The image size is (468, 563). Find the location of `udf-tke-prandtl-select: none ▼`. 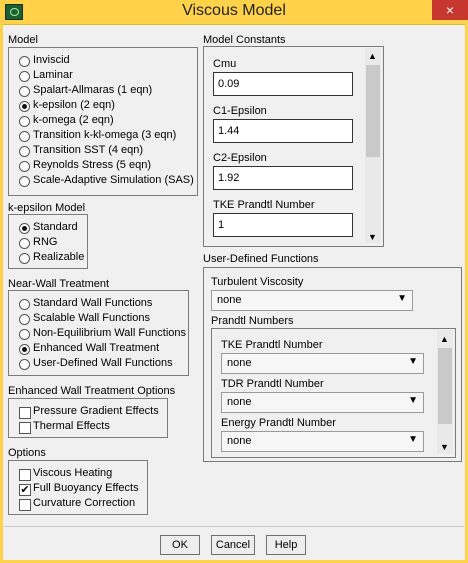

udf-tke-prandtl-select: none ▼ is located at coordinates (322, 363).